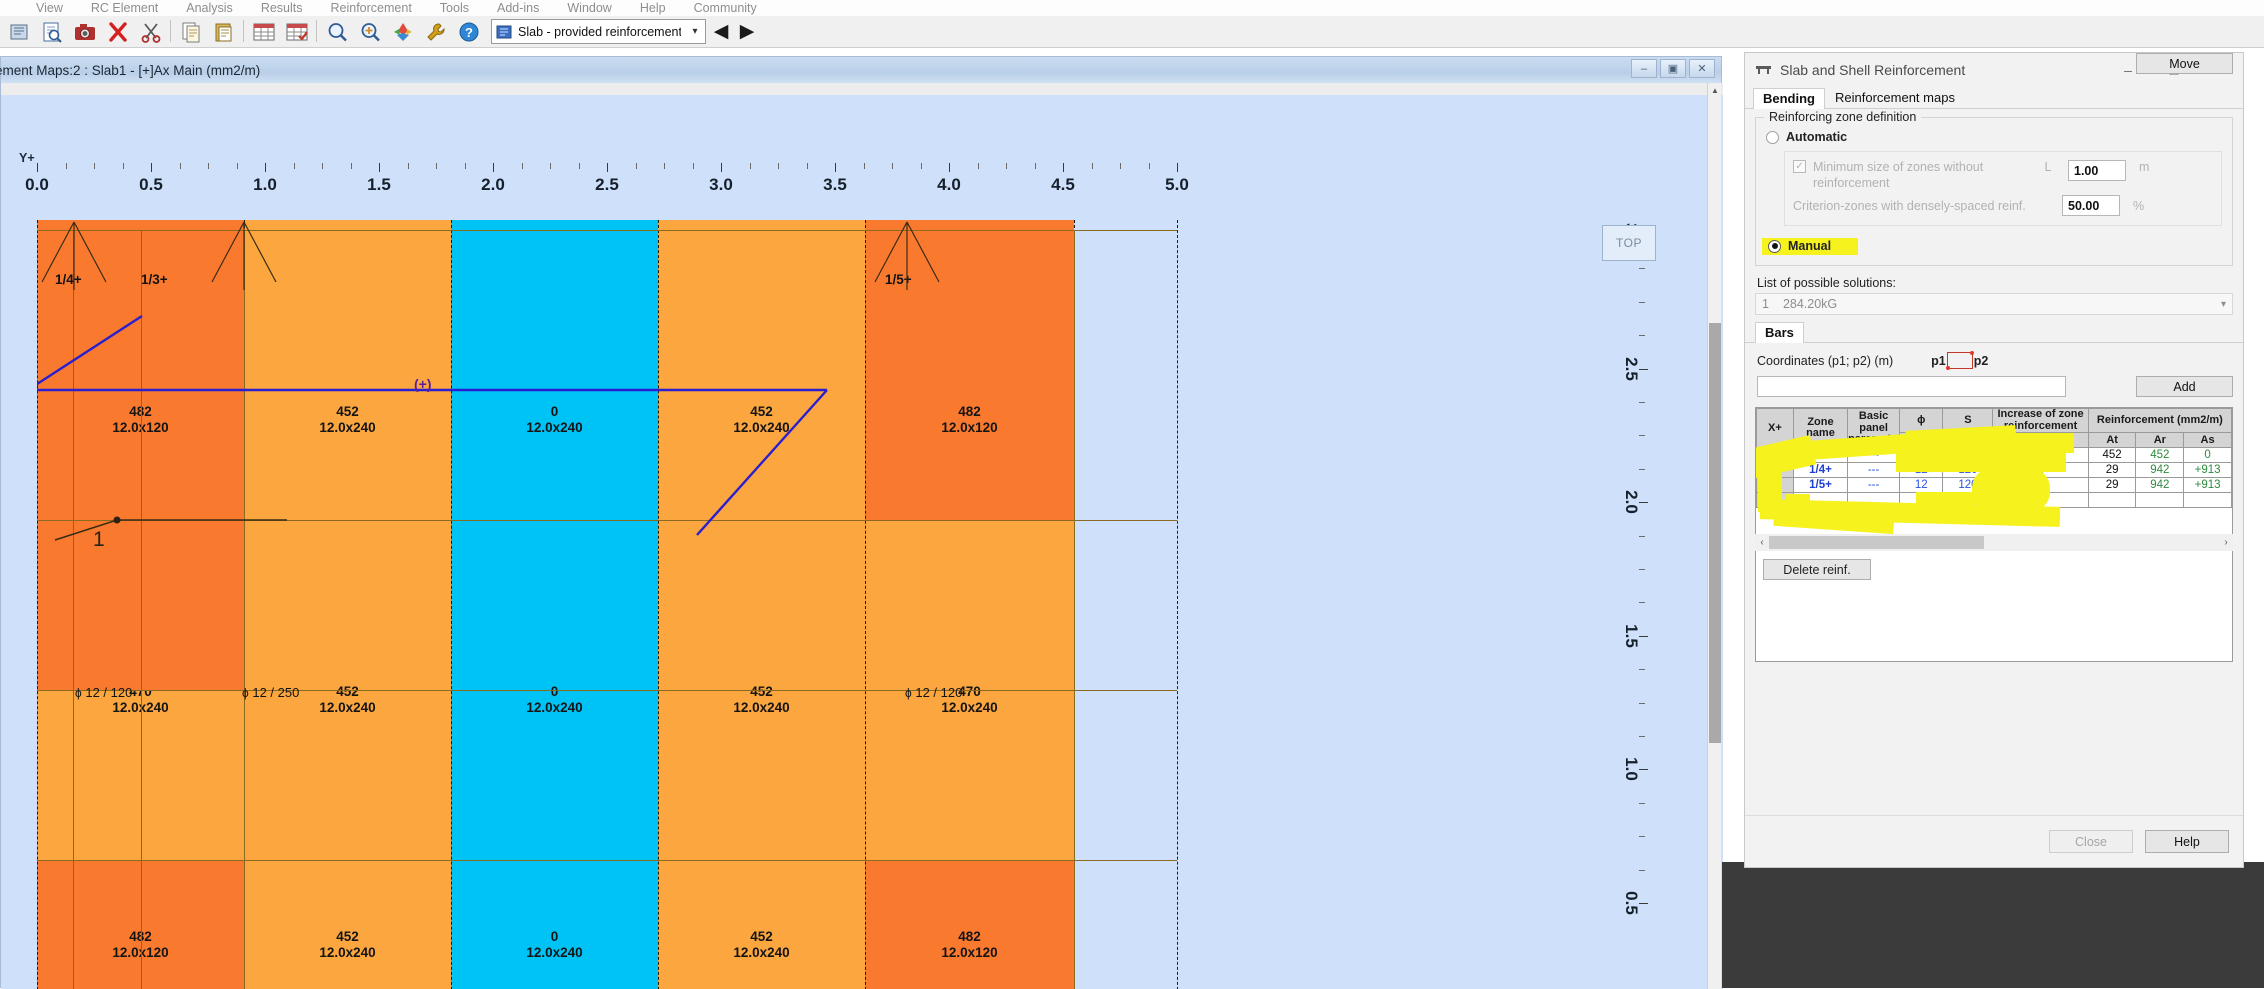 The width and height of the screenshot is (2264, 989). Describe the element at coordinates (1775, 455) in the screenshot. I see `table-cell-idx: 3` at that location.